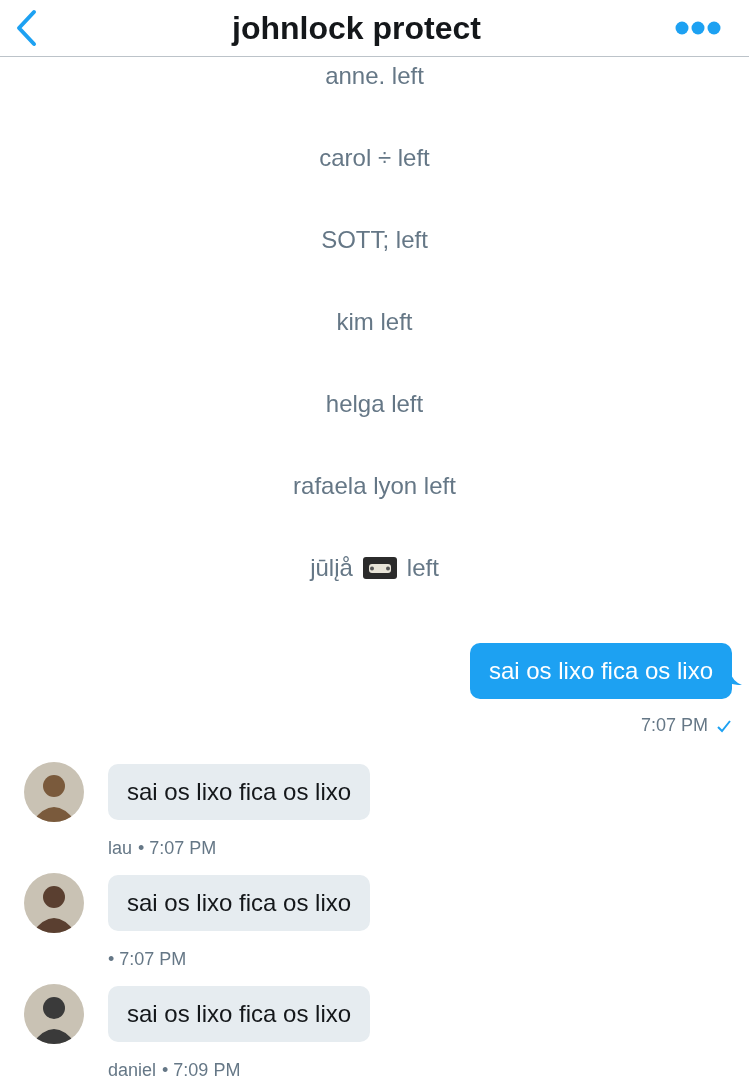  What do you see at coordinates (374, 76) in the screenshot?
I see `system-message: anne. left` at bounding box center [374, 76].